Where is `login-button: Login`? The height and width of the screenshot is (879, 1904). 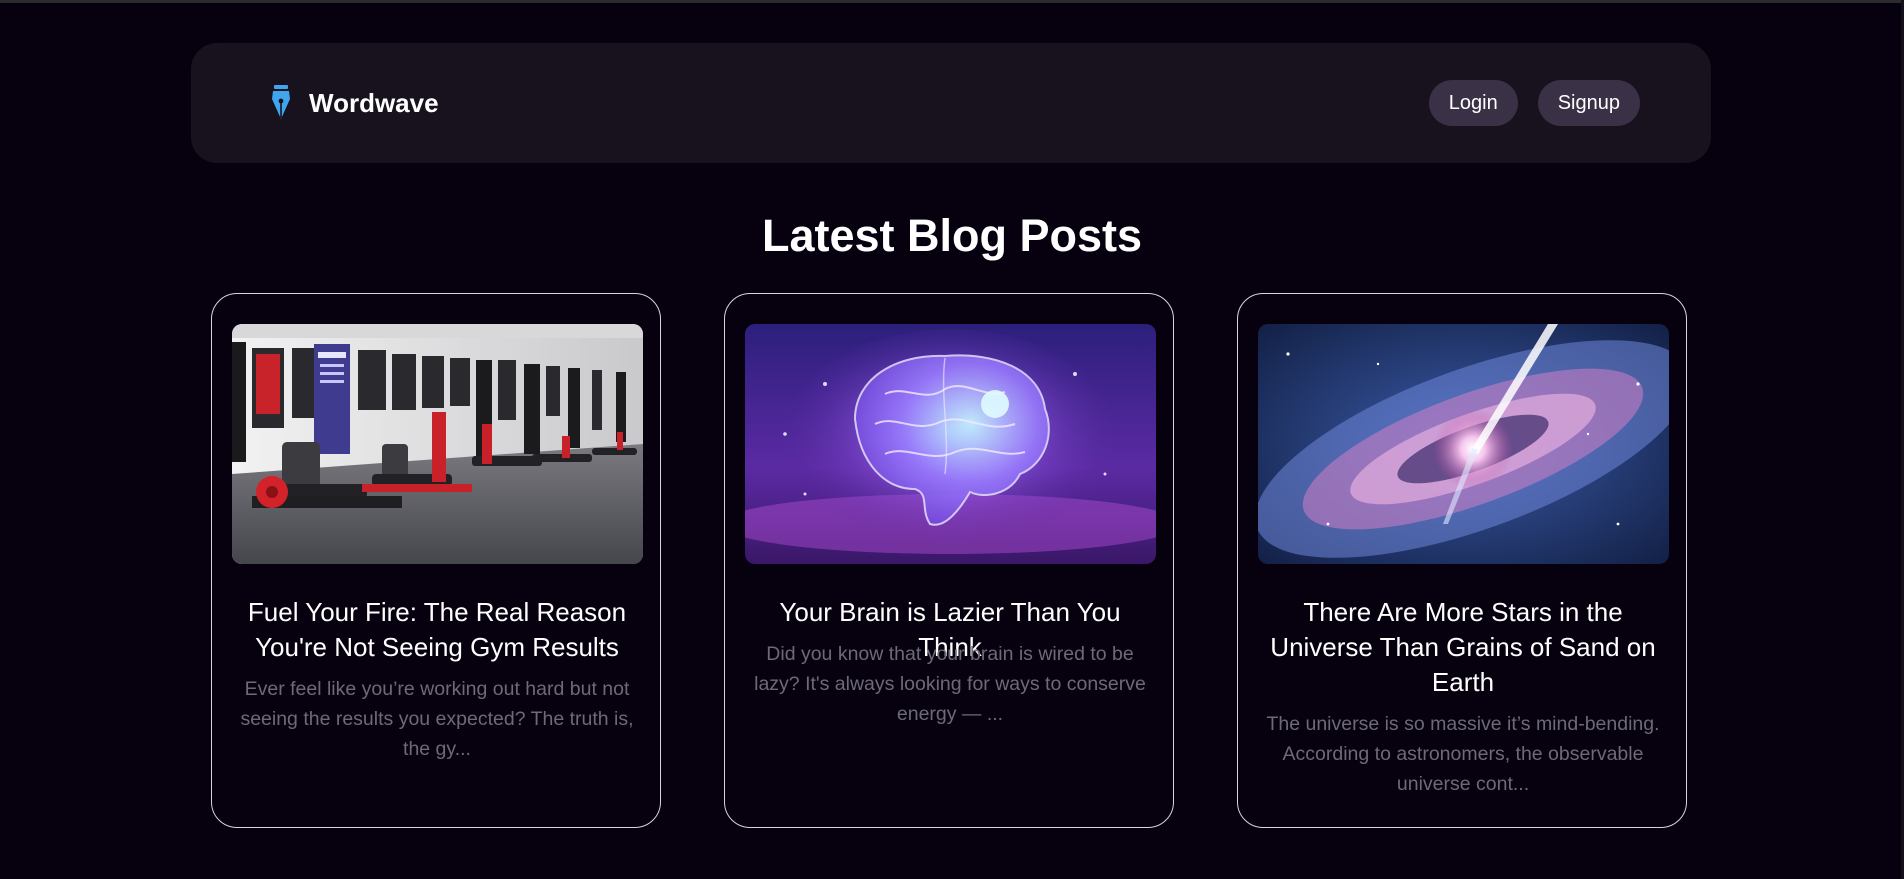
login-button: Login is located at coordinates (1473, 103).